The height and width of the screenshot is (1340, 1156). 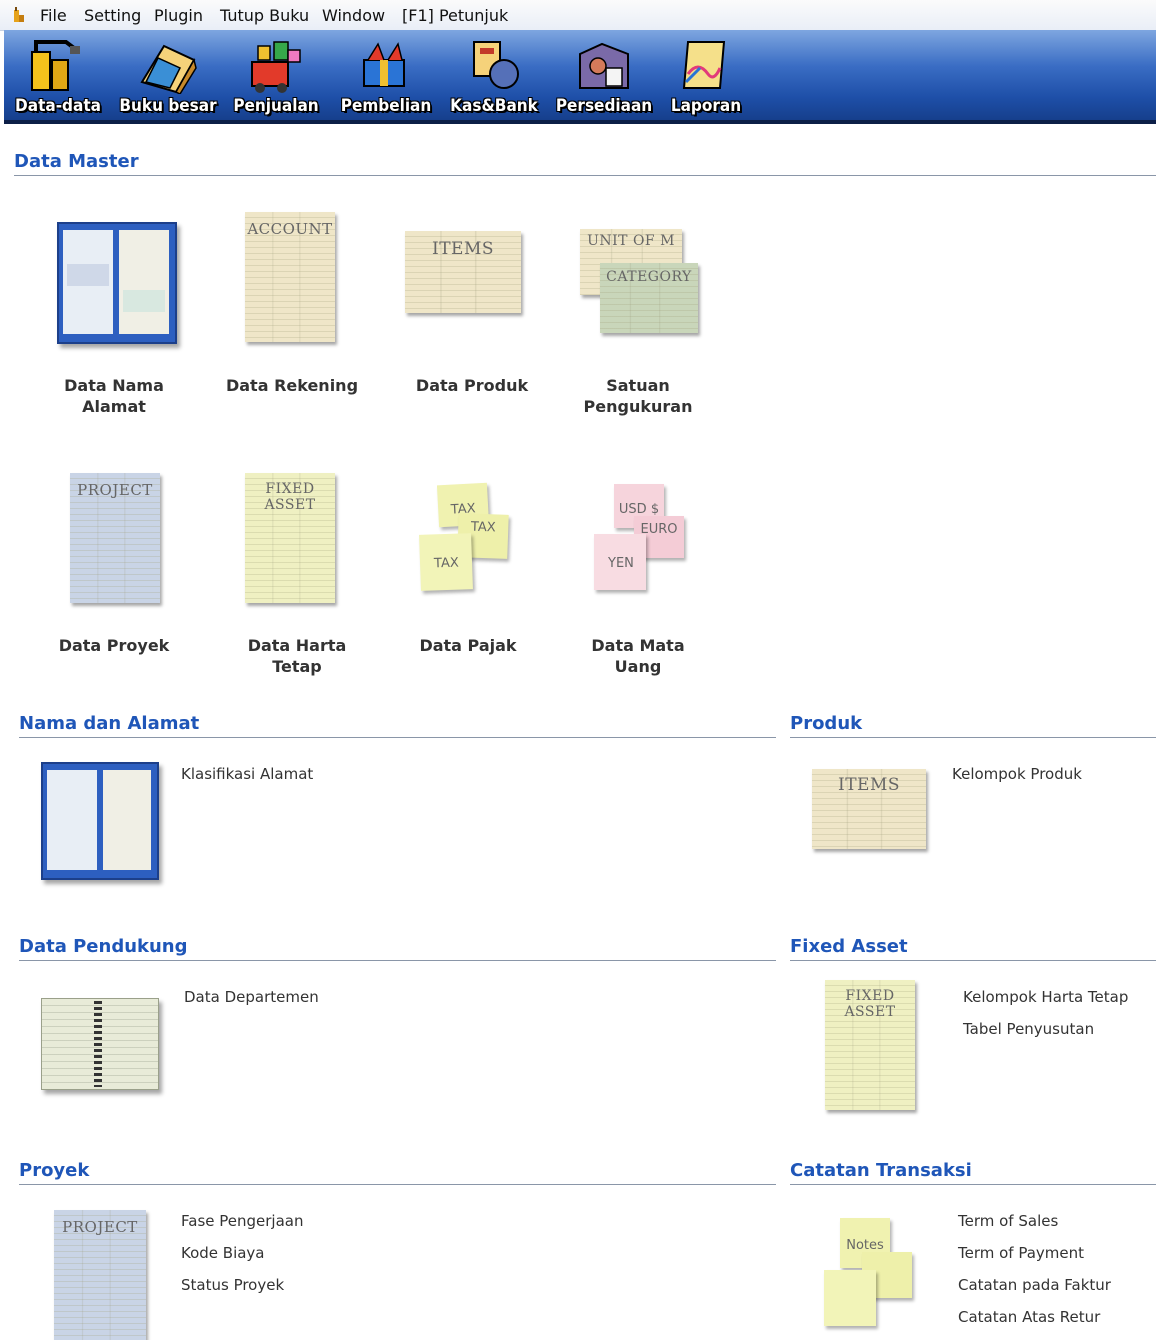 What do you see at coordinates (638, 656) in the screenshot?
I see `data-mata-uang-label: Data Mata Uang` at bounding box center [638, 656].